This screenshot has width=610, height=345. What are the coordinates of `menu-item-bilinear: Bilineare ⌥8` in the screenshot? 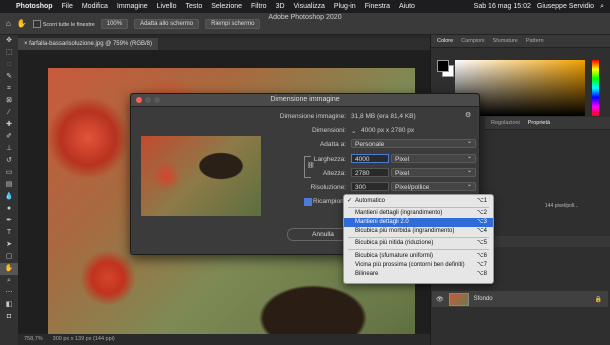 It's located at (418, 274).